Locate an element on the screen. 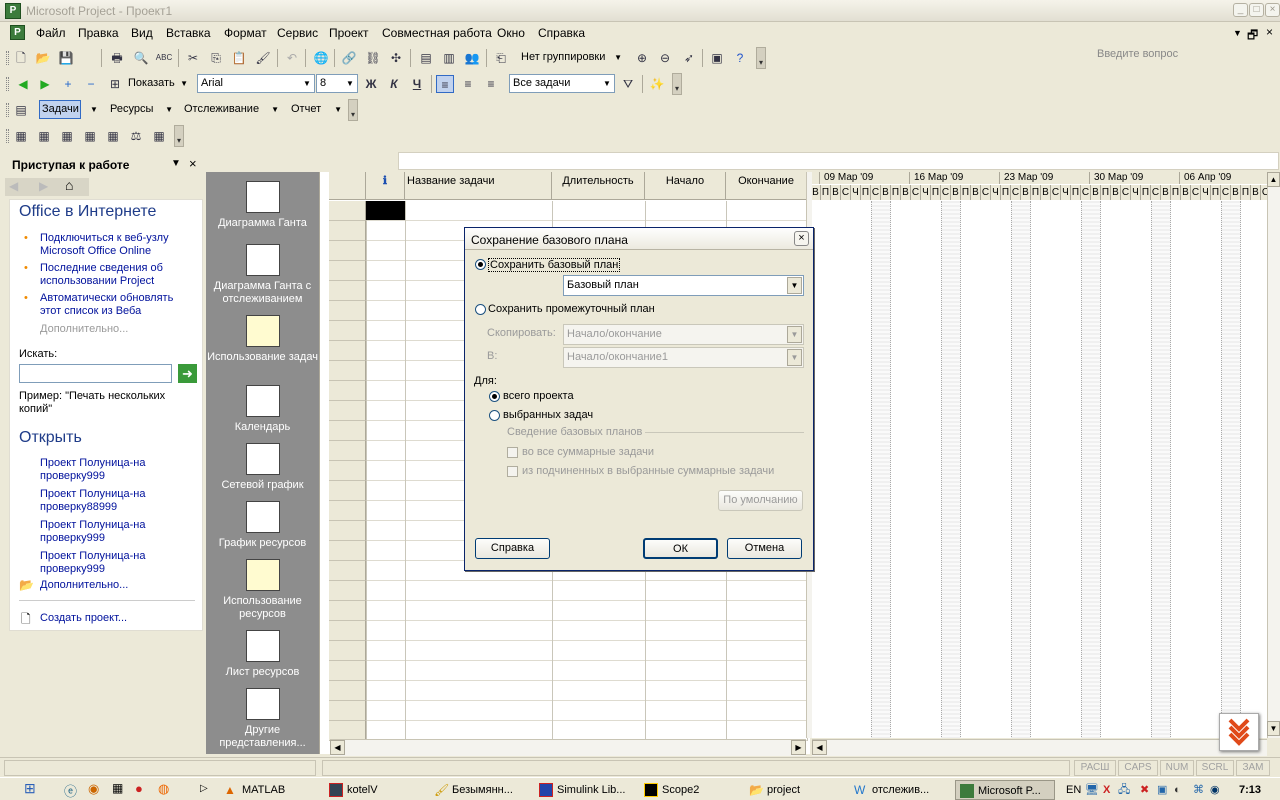 This screenshot has width=1280, height=800. undo-icon: ↶ is located at coordinates (292, 58).